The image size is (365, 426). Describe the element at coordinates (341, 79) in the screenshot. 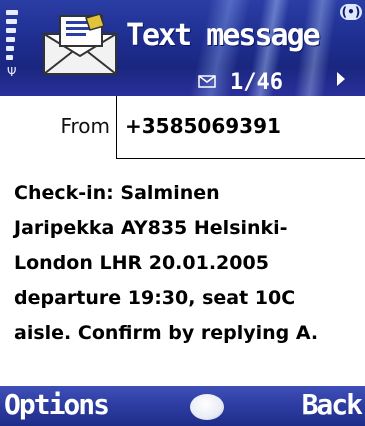

I see `next-arrow-icon` at that location.